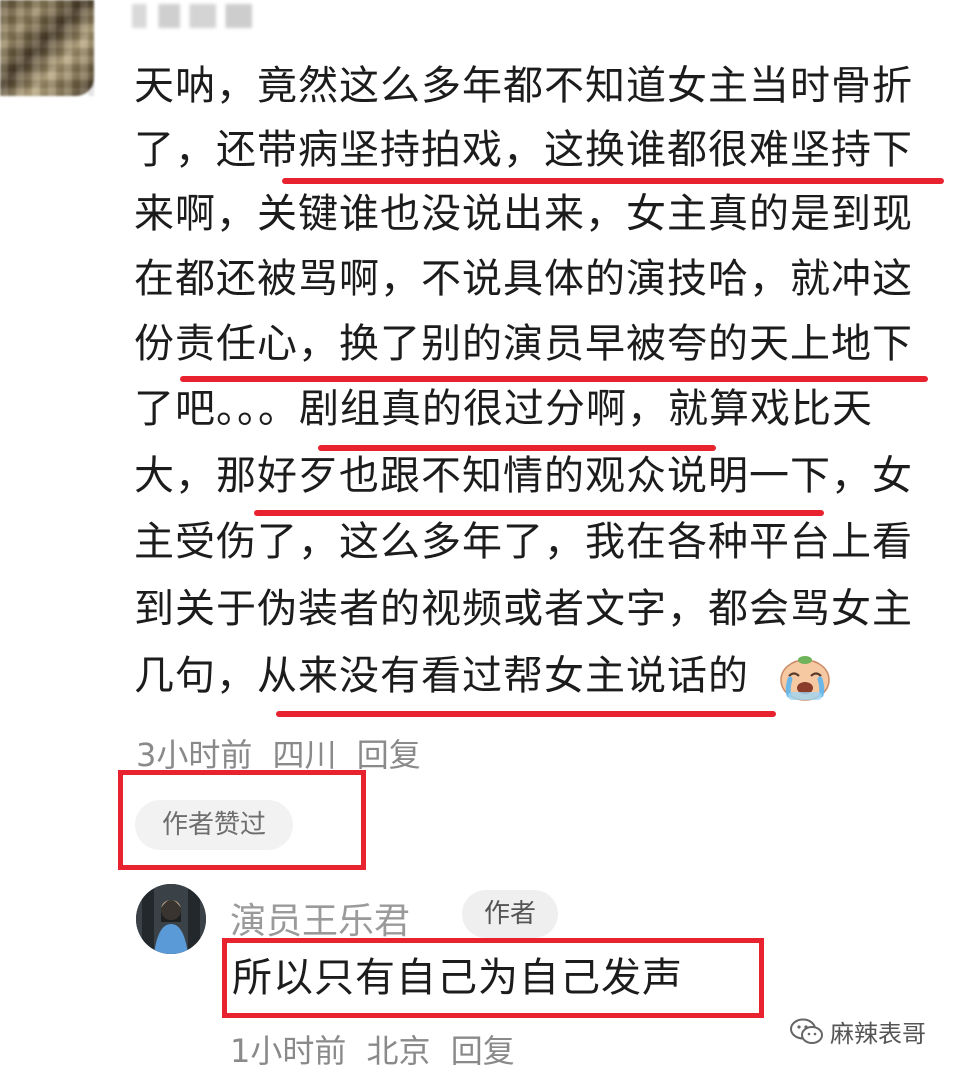  I want to click on comment-line-7: 大，那好歹也跟不知情的观众说明一下，女, so click(523, 476).